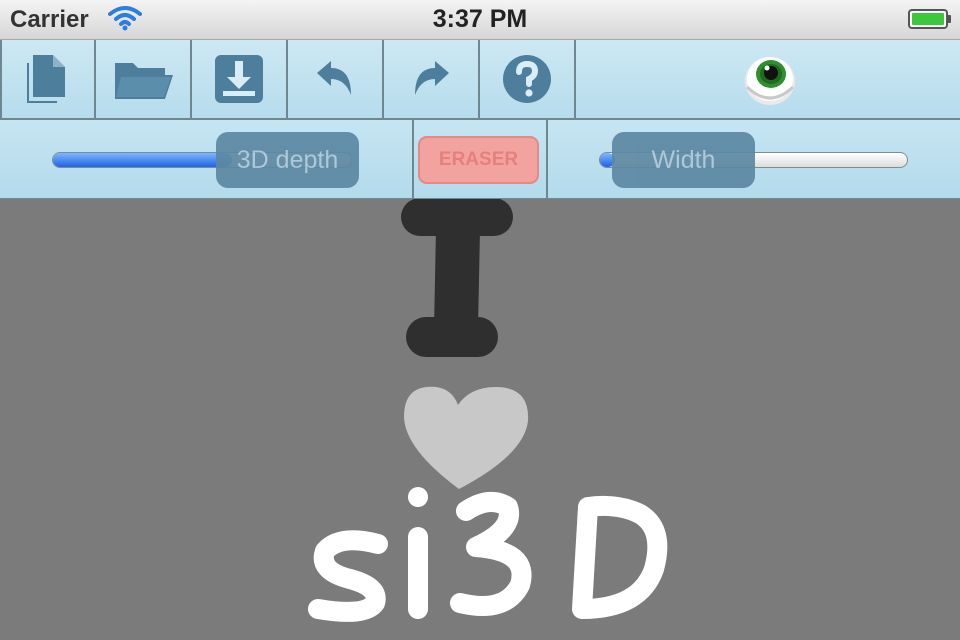 The image size is (960, 640). I want to click on status-bar: Carrier 3:37 PM, so click(480, 20).